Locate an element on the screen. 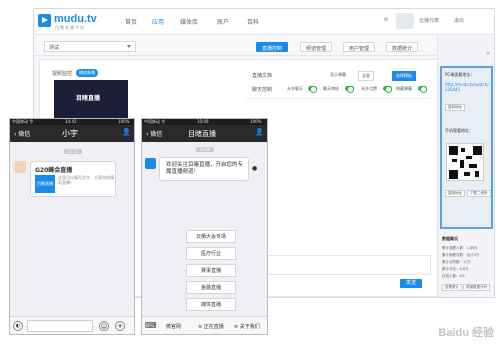  video-preview: 目睹直播 is located at coordinates (91, 99).